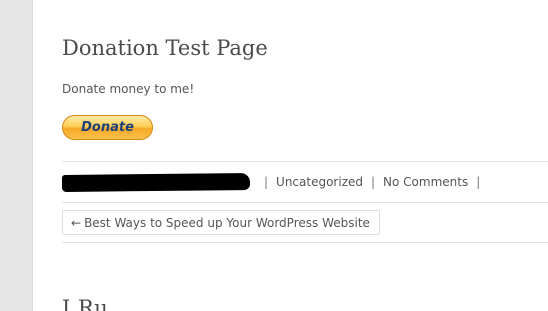 The height and width of the screenshot is (311, 548). I want to click on donate-button-label: Donate, so click(107, 127).